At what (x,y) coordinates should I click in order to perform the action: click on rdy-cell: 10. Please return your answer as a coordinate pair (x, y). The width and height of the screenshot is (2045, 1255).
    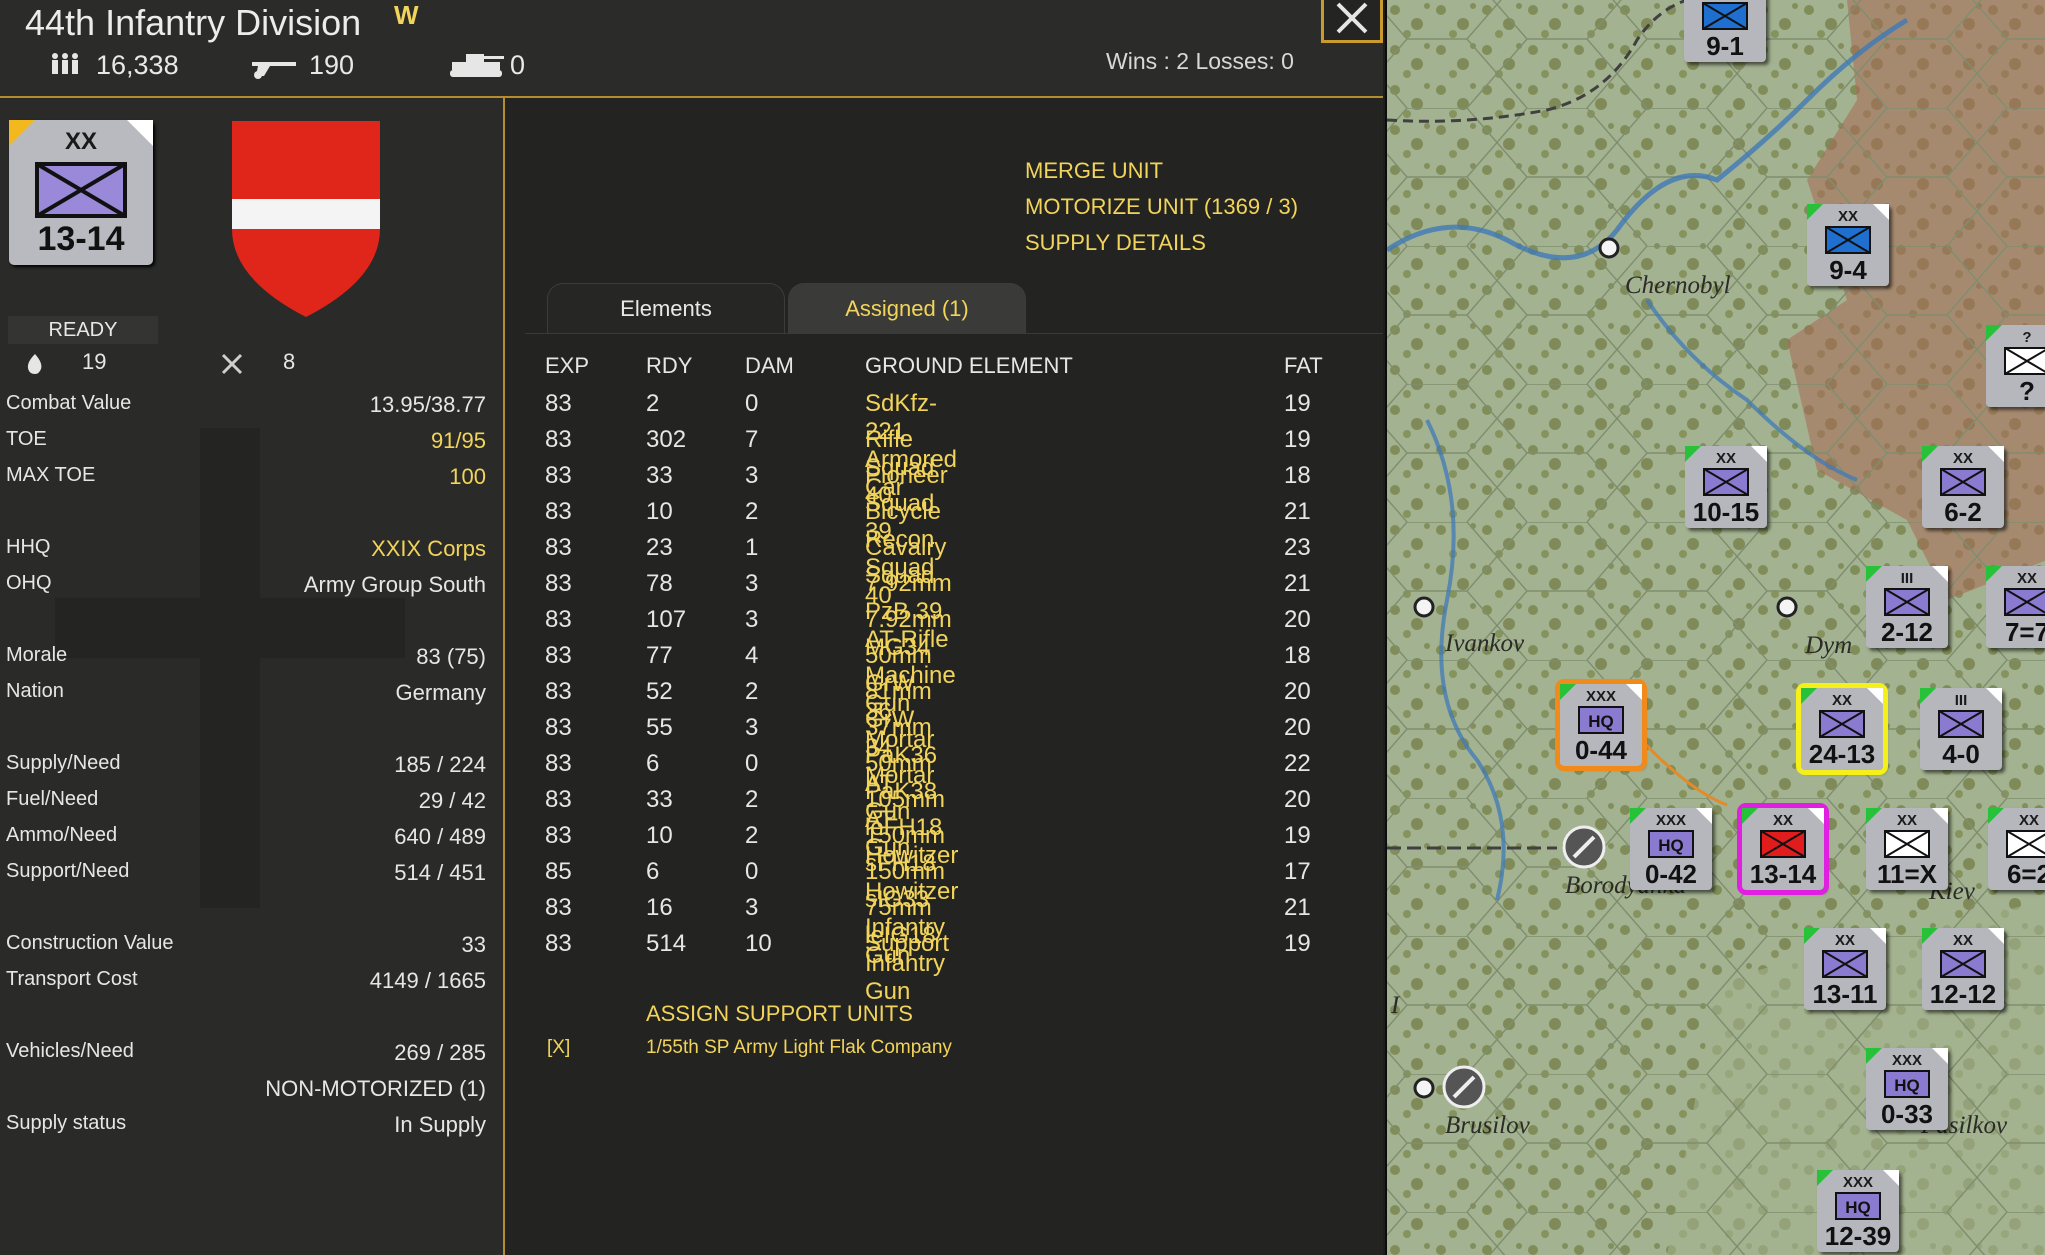
    Looking at the image, I should click on (659, 835).